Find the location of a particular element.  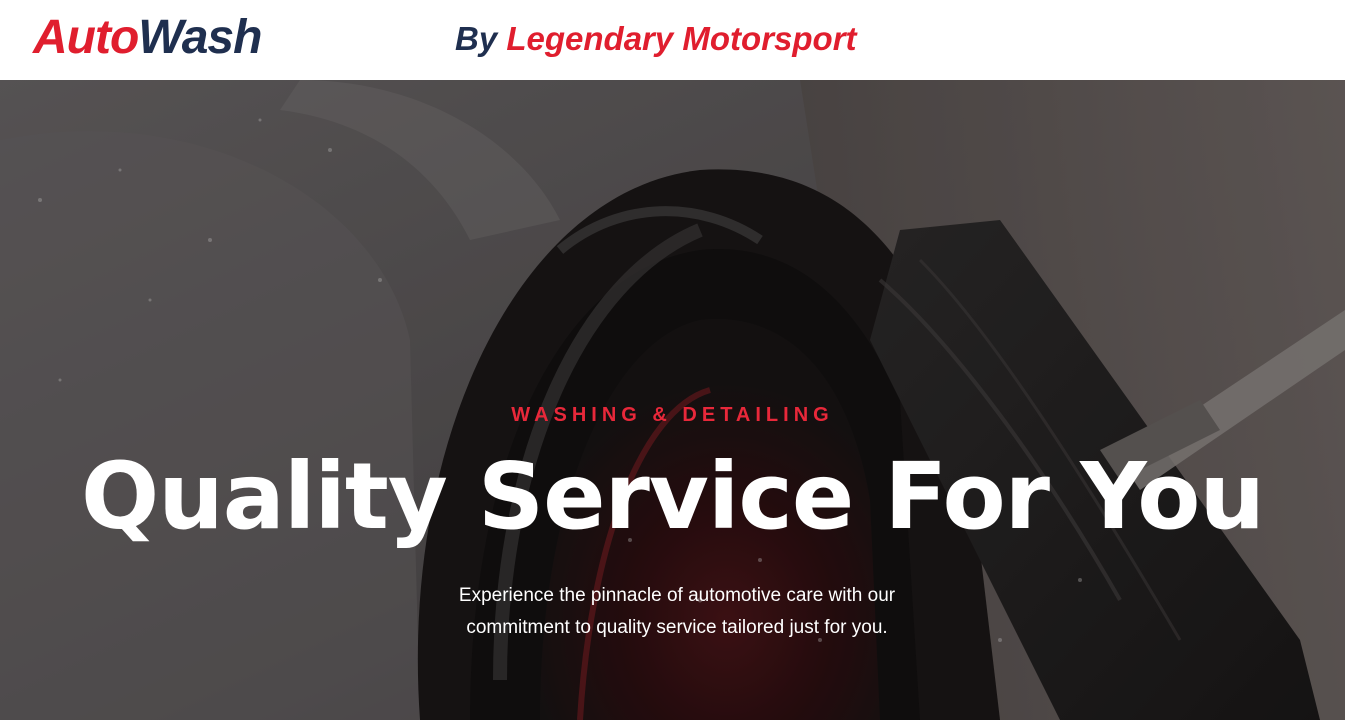

hero-eyebrow: WASHING & DETAILING is located at coordinates (672, 415).